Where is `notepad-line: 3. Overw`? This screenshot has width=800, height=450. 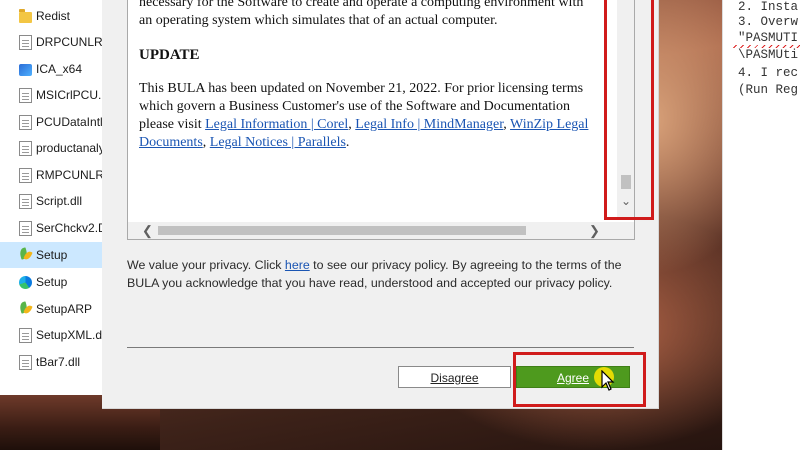
notepad-line: 3. Overw is located at coordinates (768, 22).